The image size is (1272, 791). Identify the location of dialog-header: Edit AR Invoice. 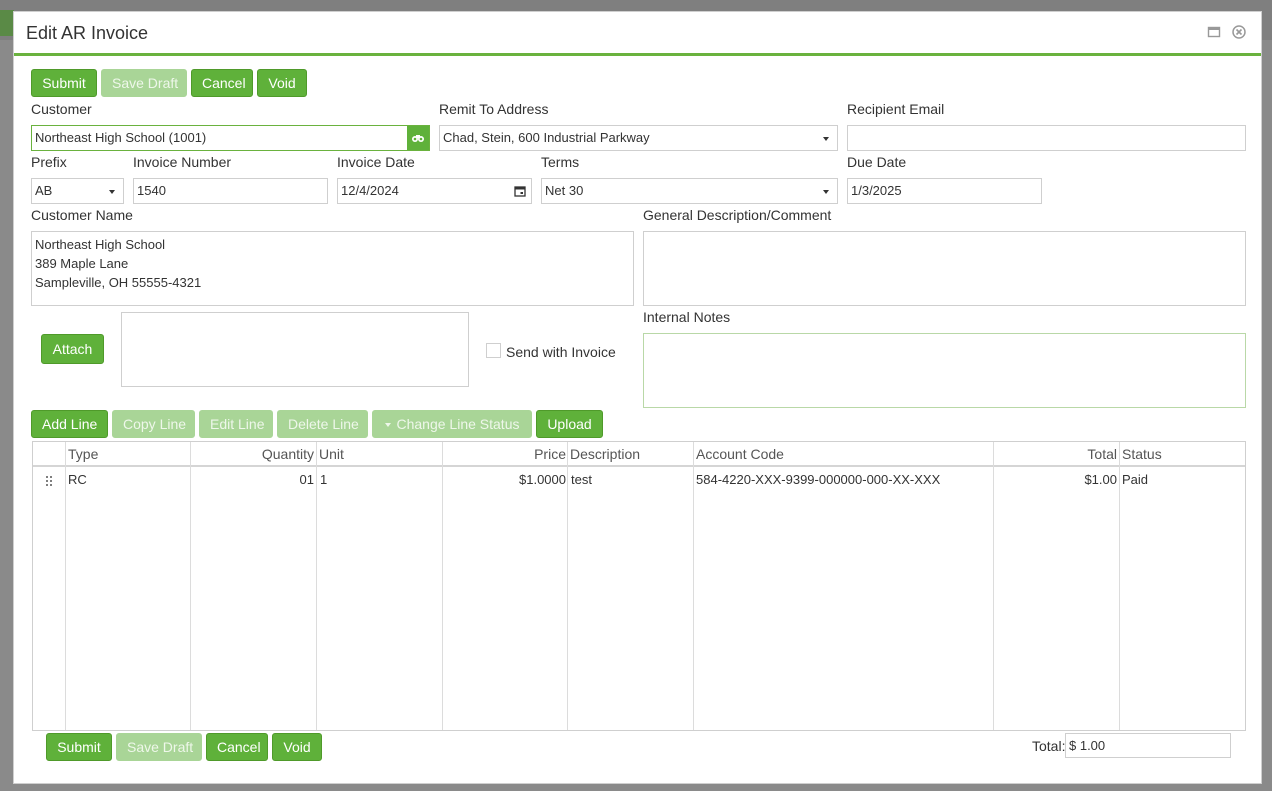
(637, 34).